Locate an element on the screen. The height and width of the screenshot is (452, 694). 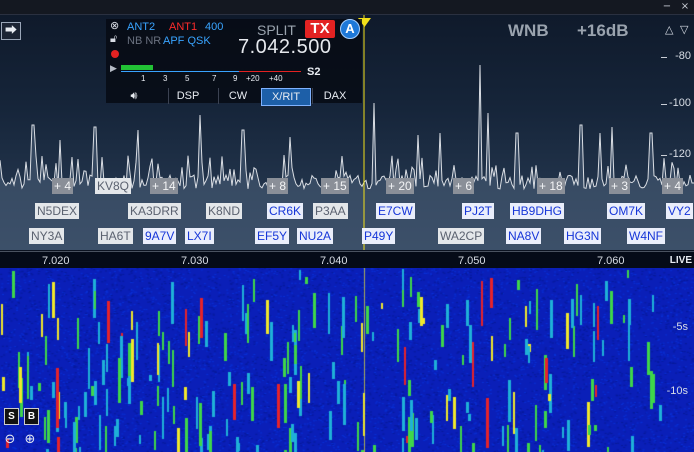
play-icon: ▶ is located at coordinates (113, 68).